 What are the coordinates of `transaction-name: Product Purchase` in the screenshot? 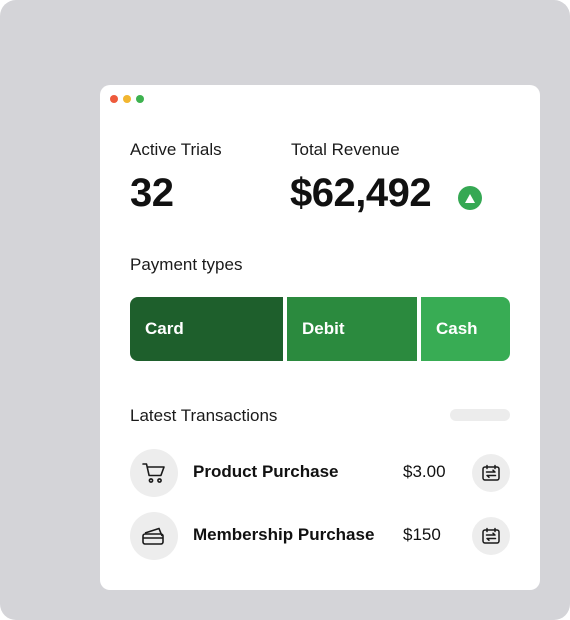 It's located at (266, 471).